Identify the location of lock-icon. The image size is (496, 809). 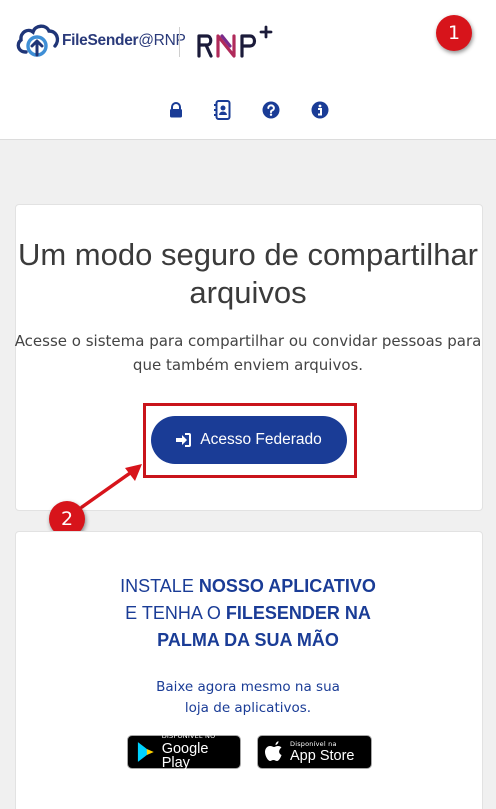
(176, 110).